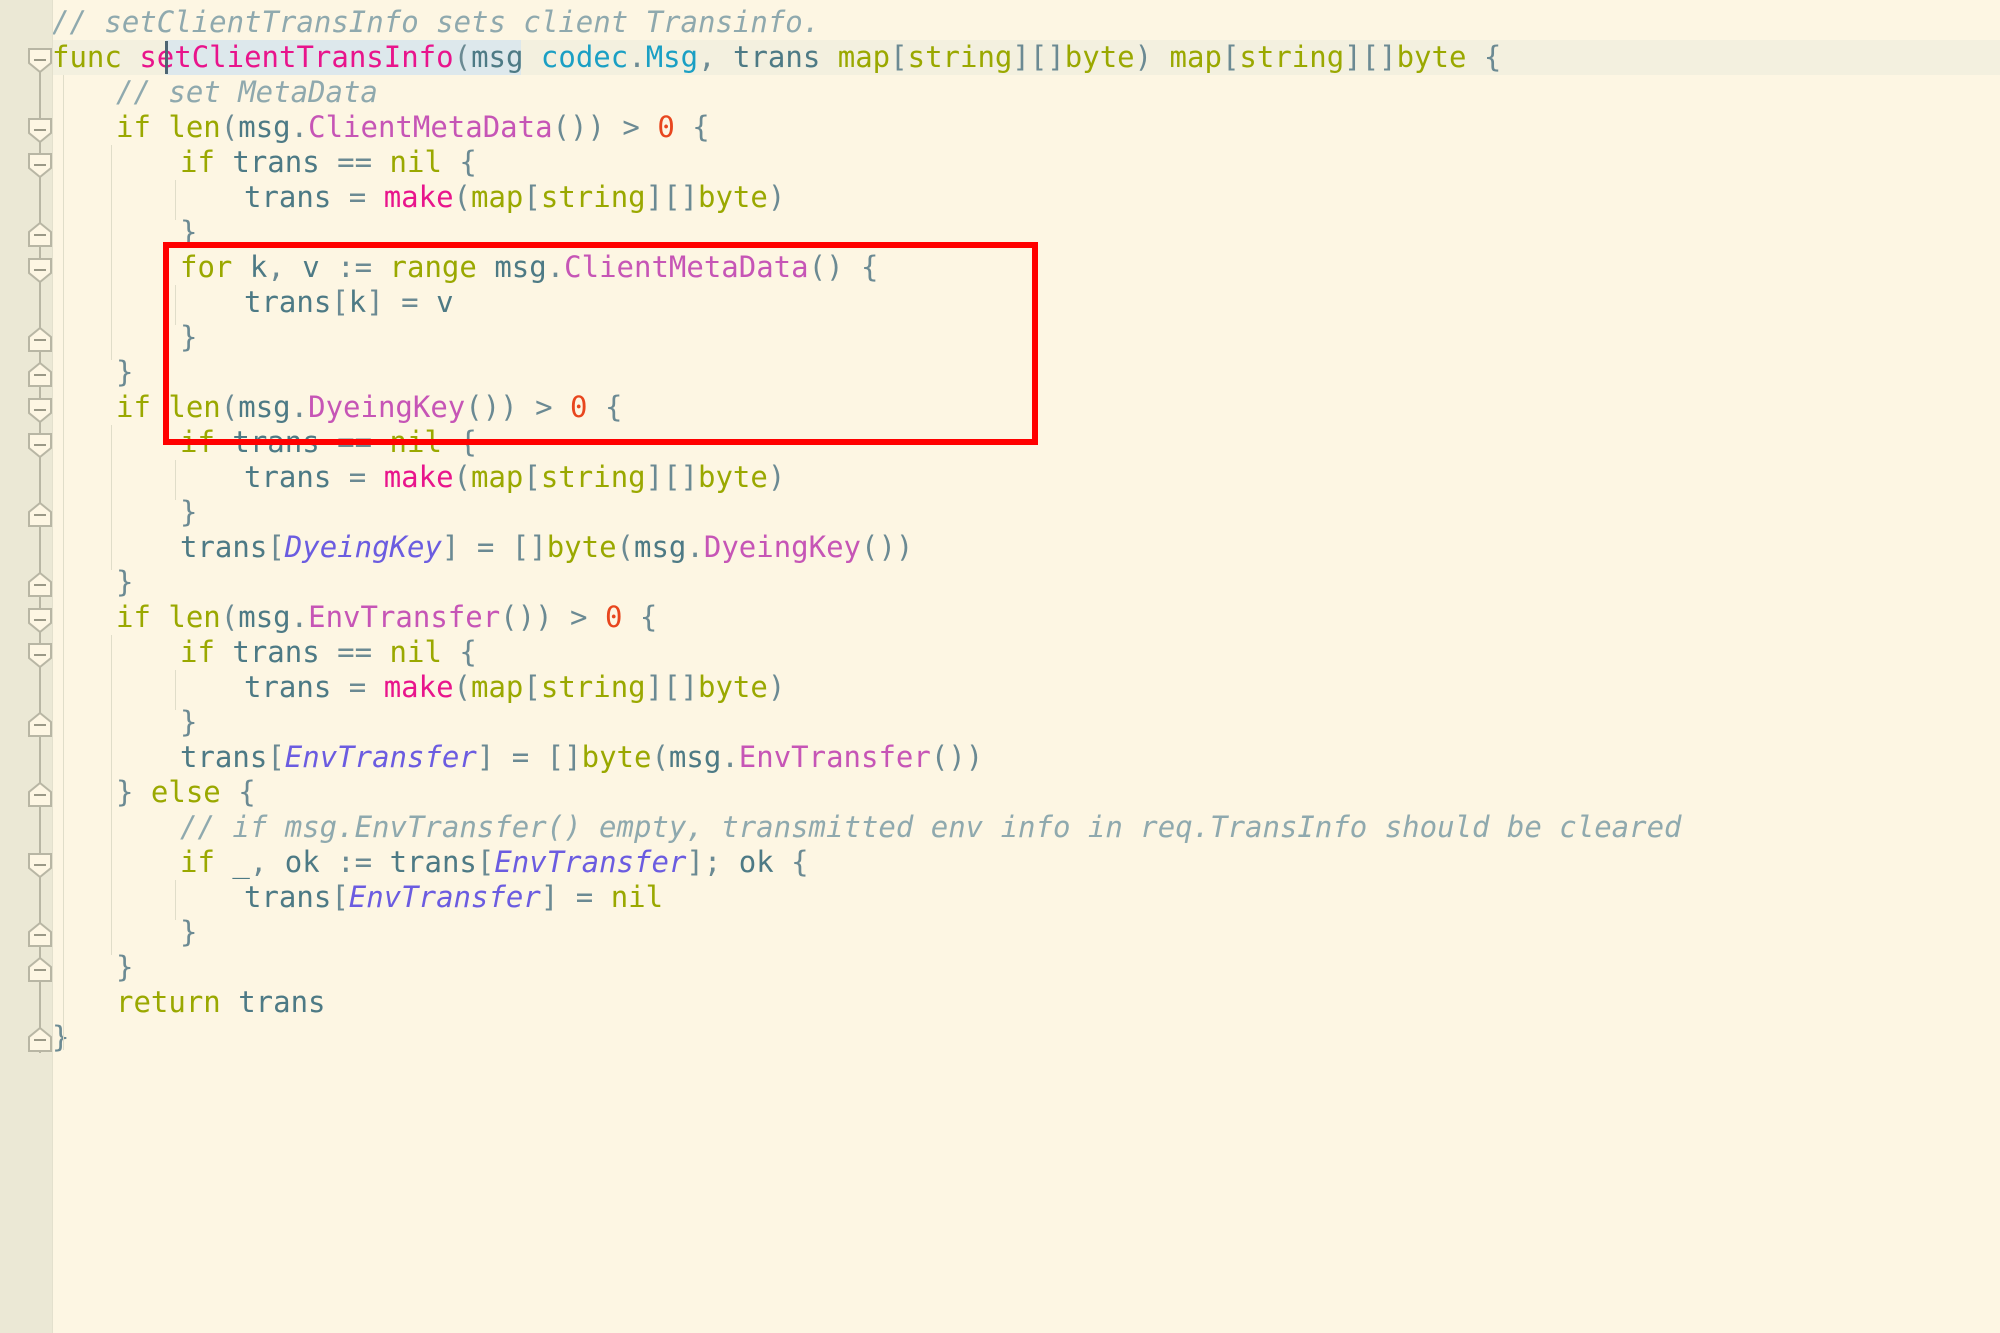  I want to click on code-line: for k, v := range msg.ClientMetaData() {, so click(529, 267).